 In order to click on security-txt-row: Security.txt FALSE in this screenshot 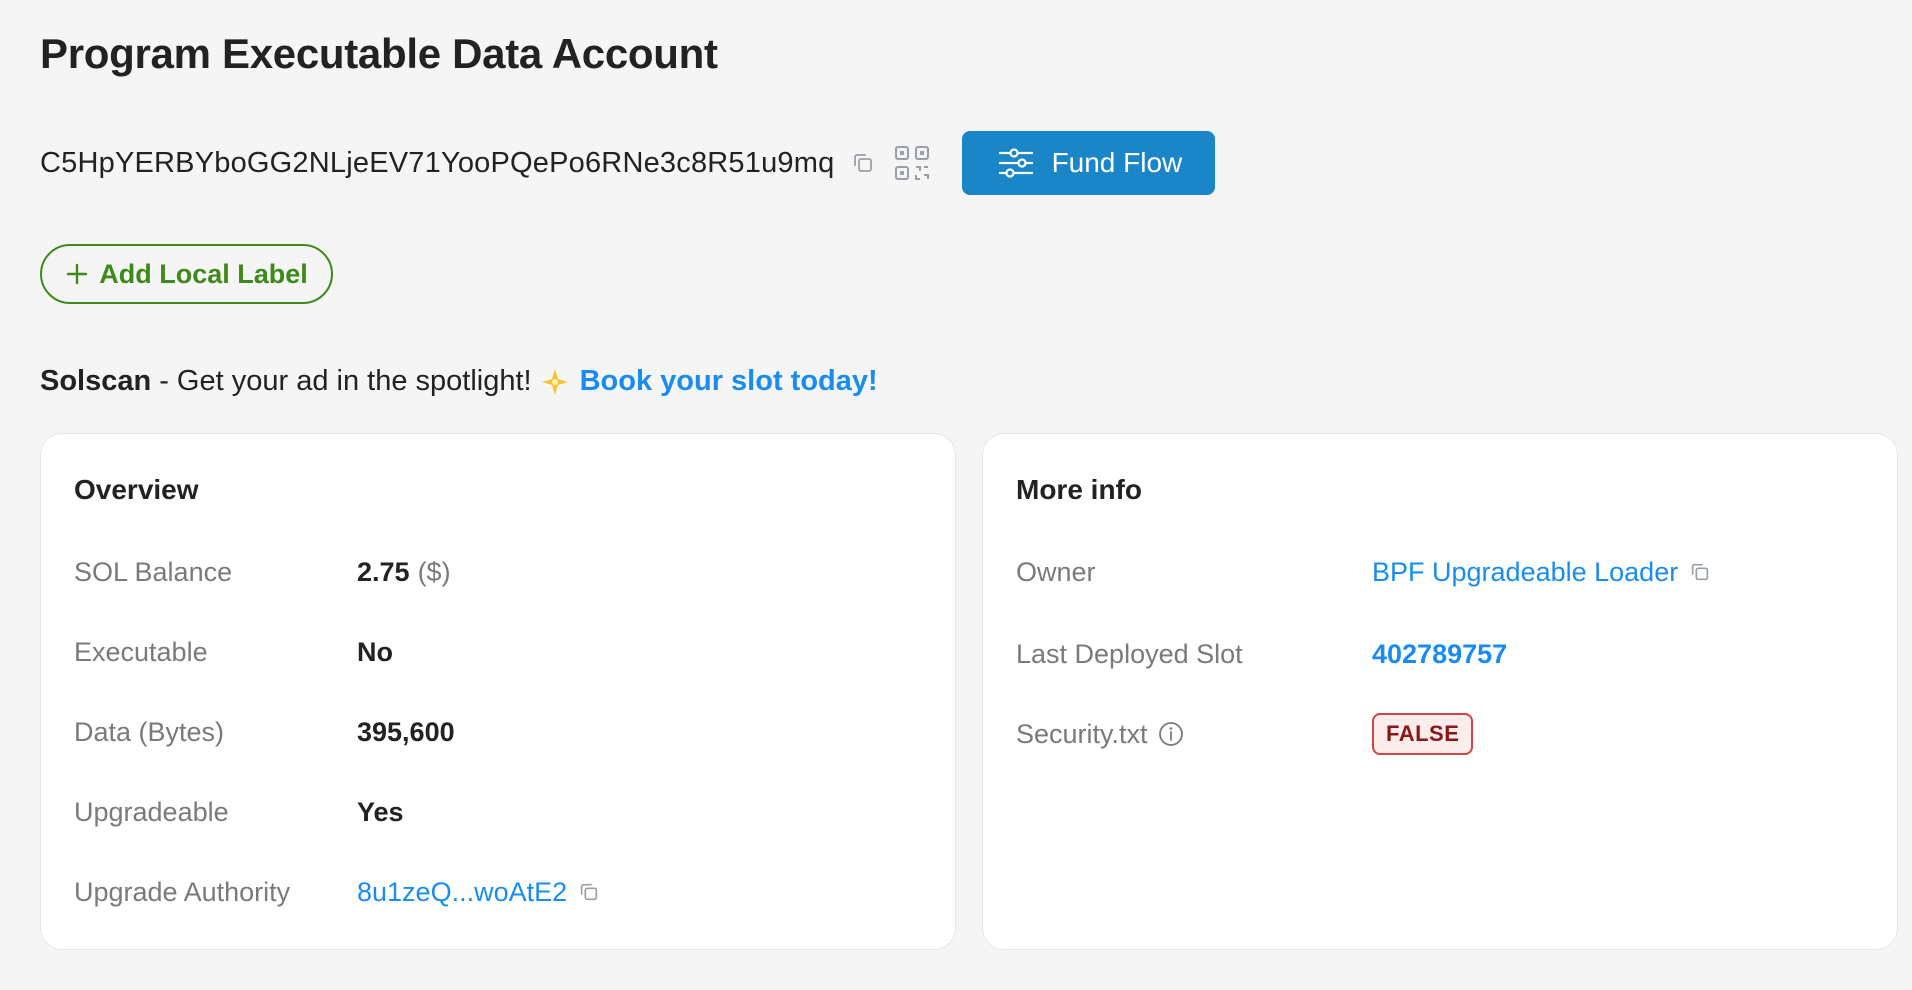, I will do `click(1440, 734)`.